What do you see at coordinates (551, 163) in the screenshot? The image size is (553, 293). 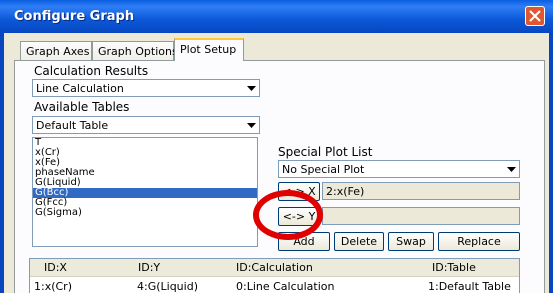 I see `window-border-right` at bounding box center [551, 163].